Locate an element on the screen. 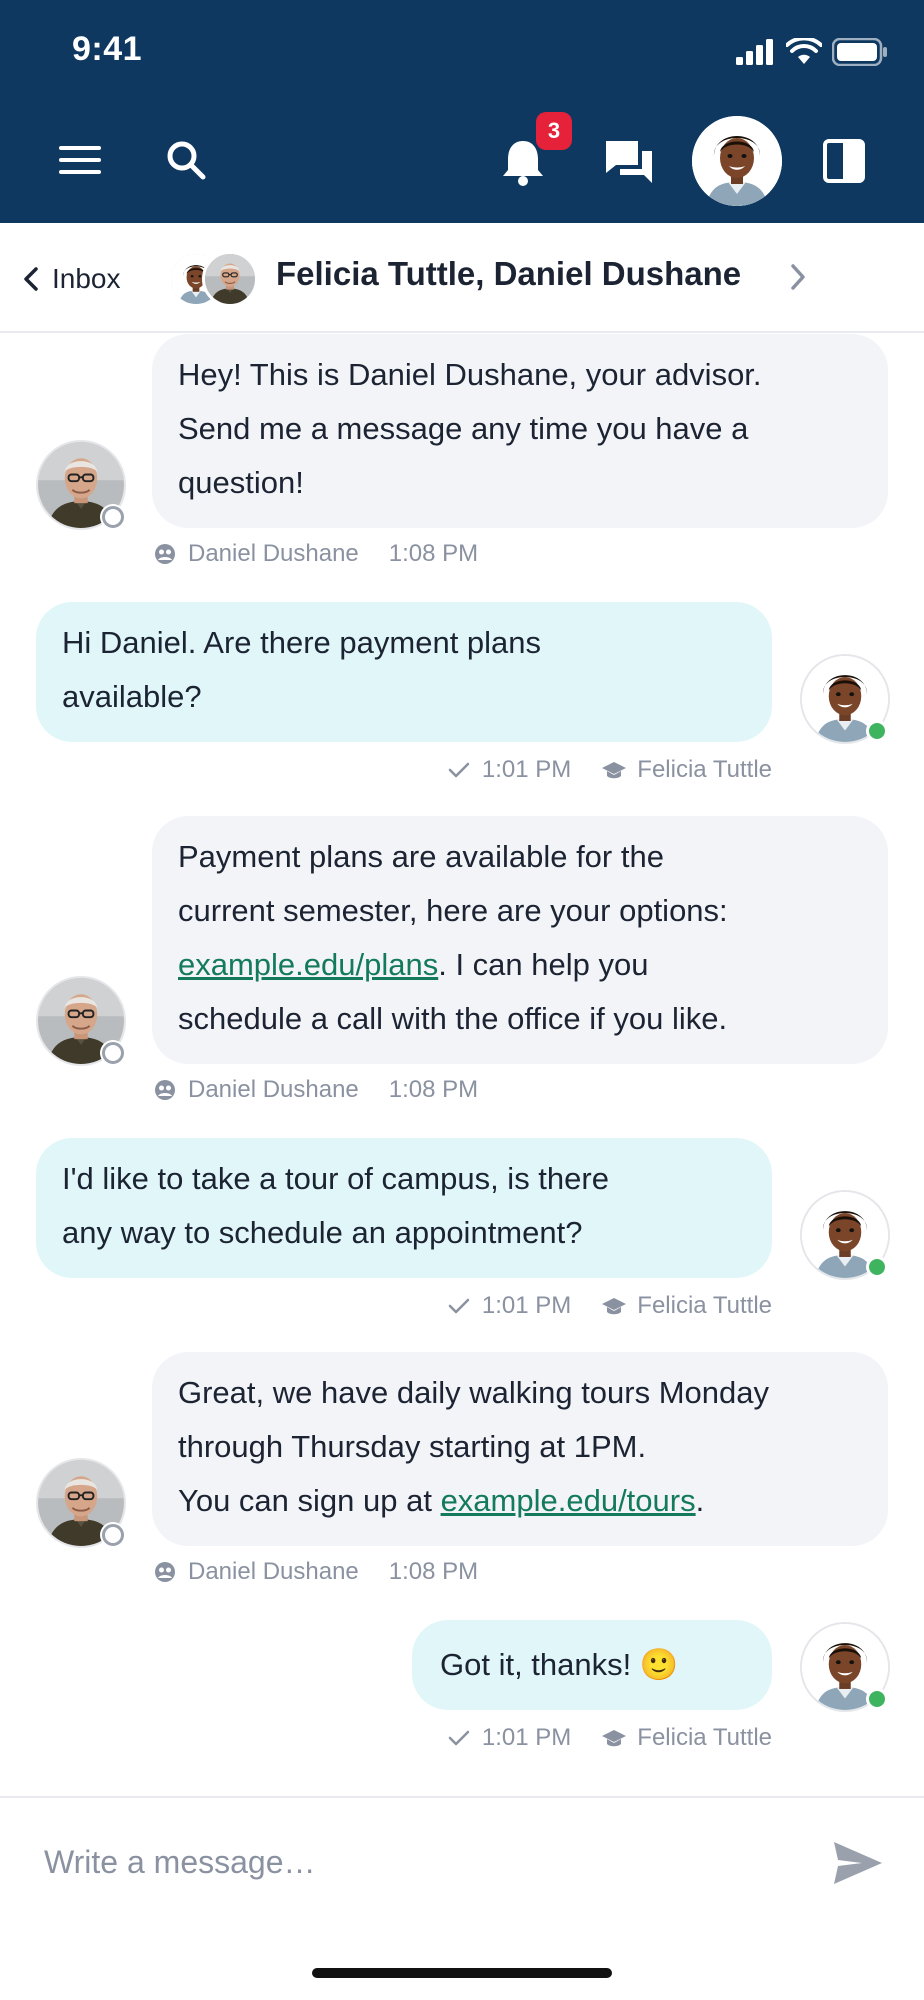 The width and height of the screenshot is (924, 2000). send-icon is located at coordinates (858, 1865).